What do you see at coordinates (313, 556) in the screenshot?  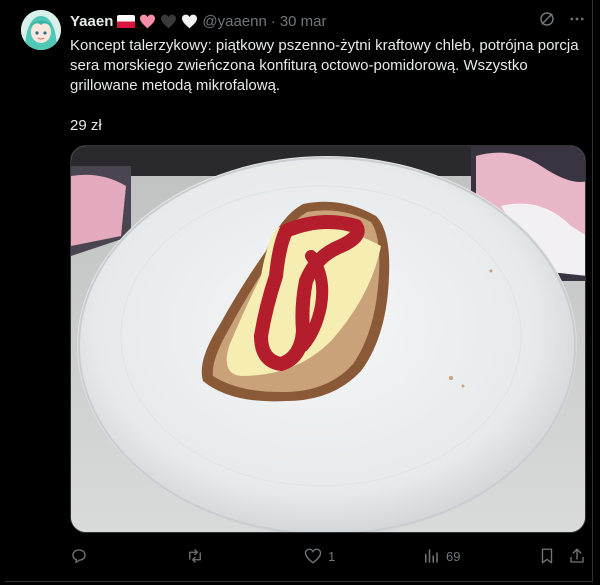 I see `like-icon` at bounding box center [313, 556].